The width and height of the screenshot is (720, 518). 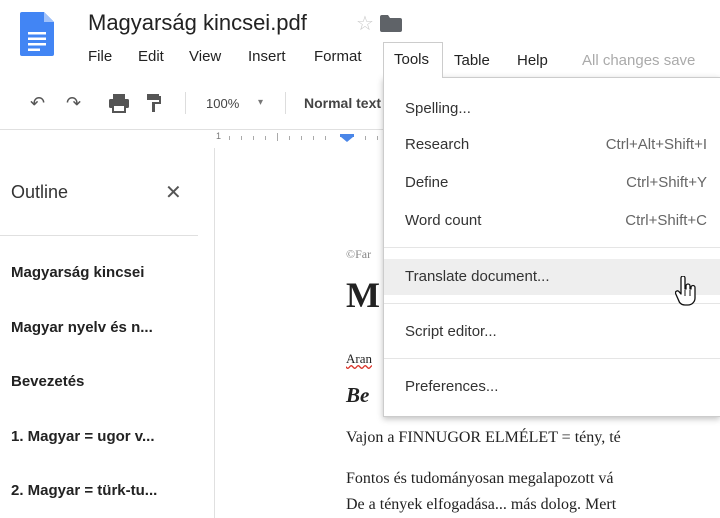 What do you see at coordinates (119, 103) in the screenshot?
I see `print-icon` at bounding box center [119, 103].